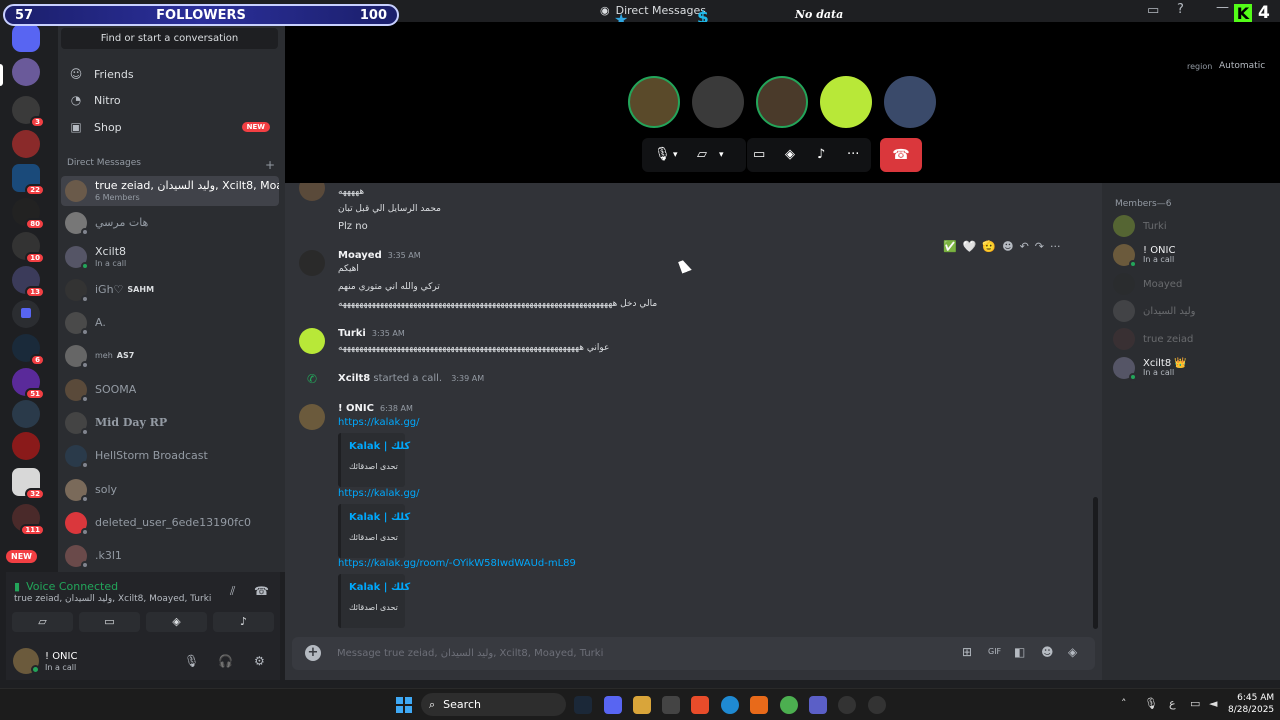  Describe the element at coordinates (1180, 9) in the screenshot. I see `help-icon: ?` at that location.